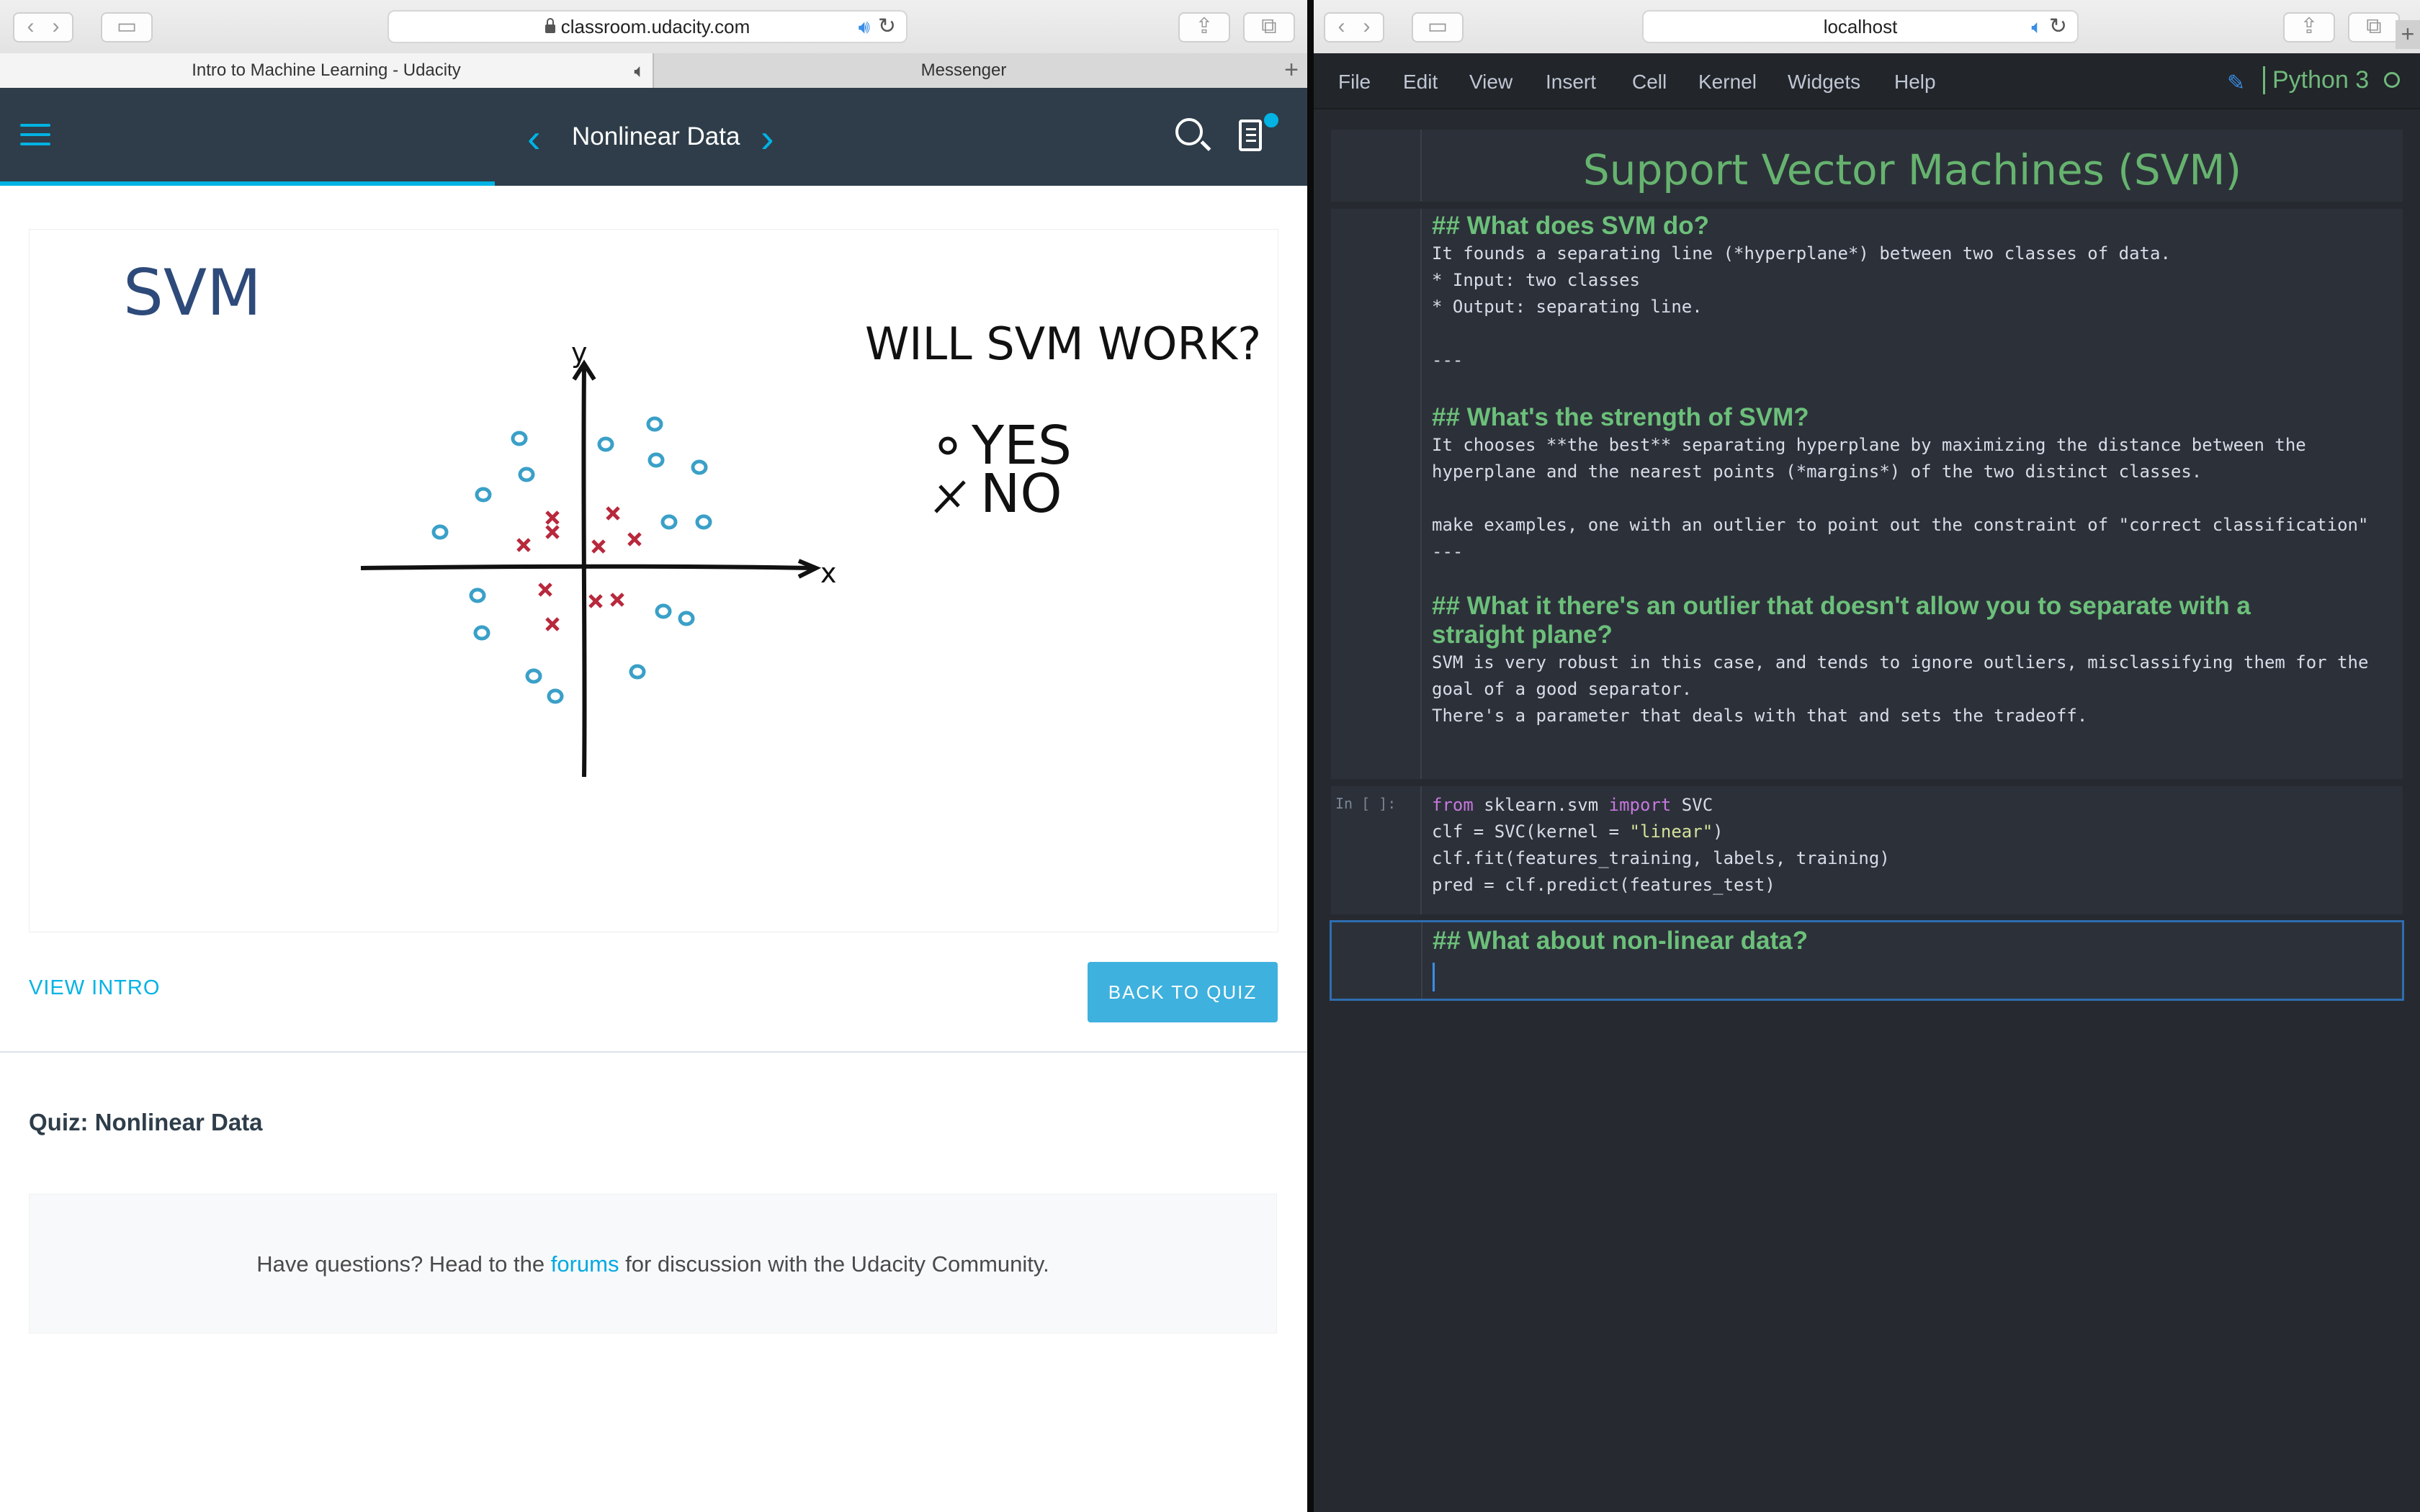  I want to click on code-line: pred = clf.predict(features_test), so click(1604, 885).